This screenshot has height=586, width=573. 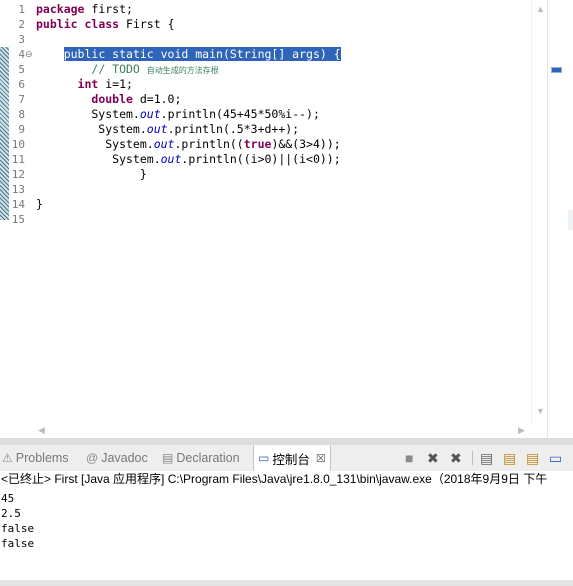 What do you see at coordinates (8, 498) in the screenshot?
I see `console-line: 45` at bounding box center [8, 498].